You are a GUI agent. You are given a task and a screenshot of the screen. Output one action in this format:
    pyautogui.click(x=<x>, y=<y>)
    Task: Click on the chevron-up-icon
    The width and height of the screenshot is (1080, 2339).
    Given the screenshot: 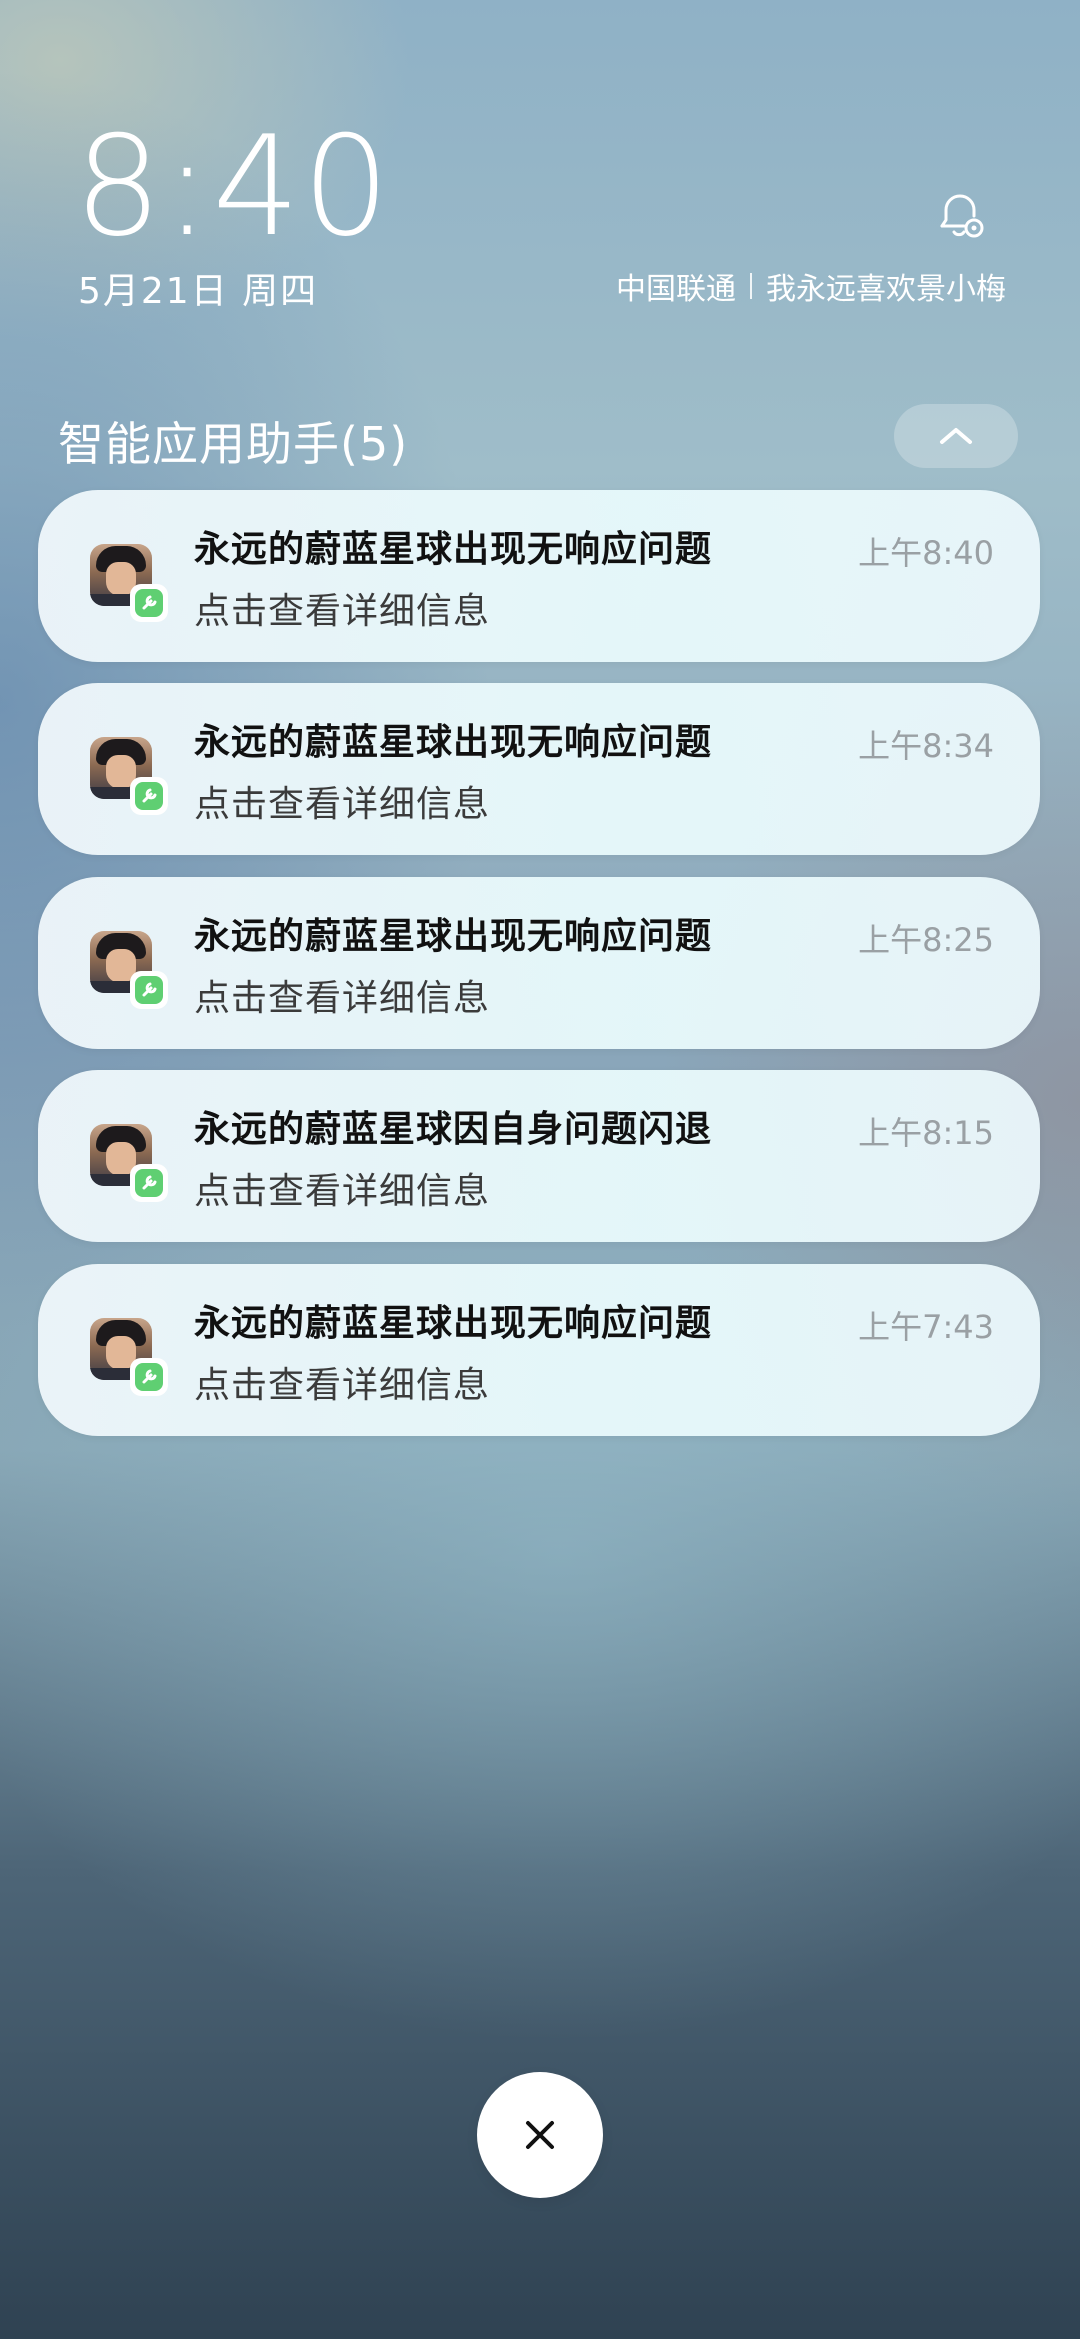 What is the action you would take?
    pyautogui.click(x=956, y=436)
    